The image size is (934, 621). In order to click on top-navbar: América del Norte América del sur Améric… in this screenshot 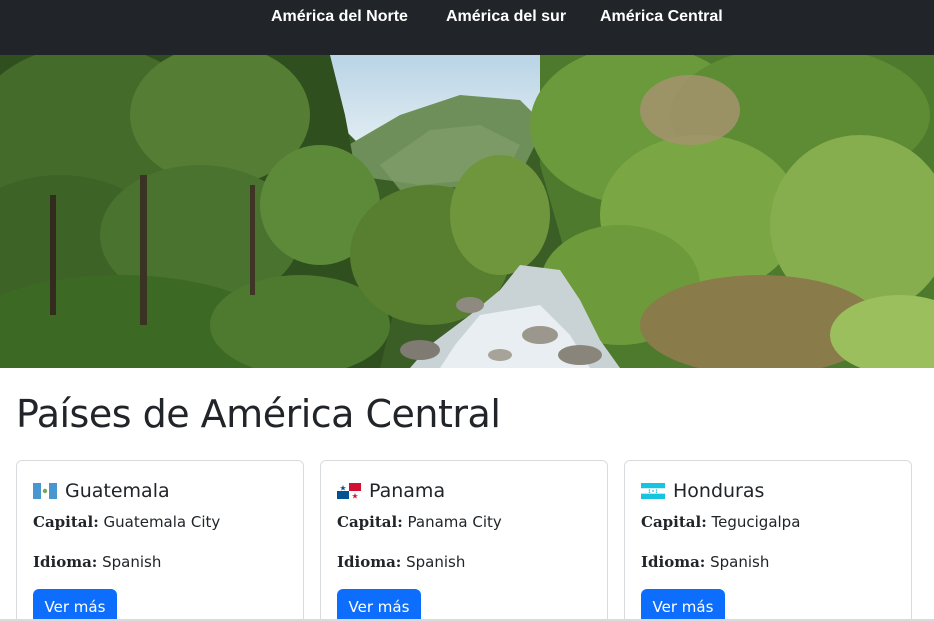, I will do `click(467, 27)`.